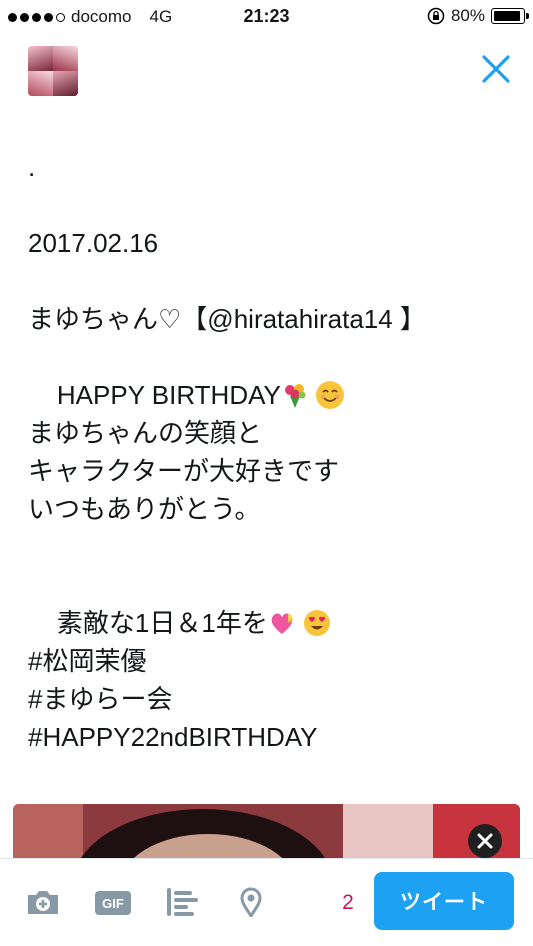 The image size is (533, 946). I want to click on hashtag: #まゆらー会, so click(100, 699).